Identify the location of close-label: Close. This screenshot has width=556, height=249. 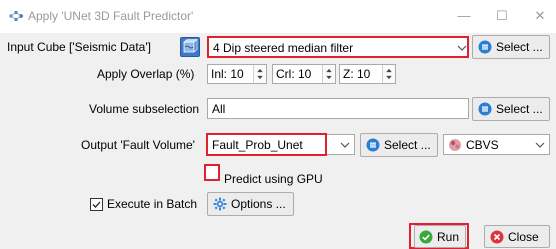
(523, 236).